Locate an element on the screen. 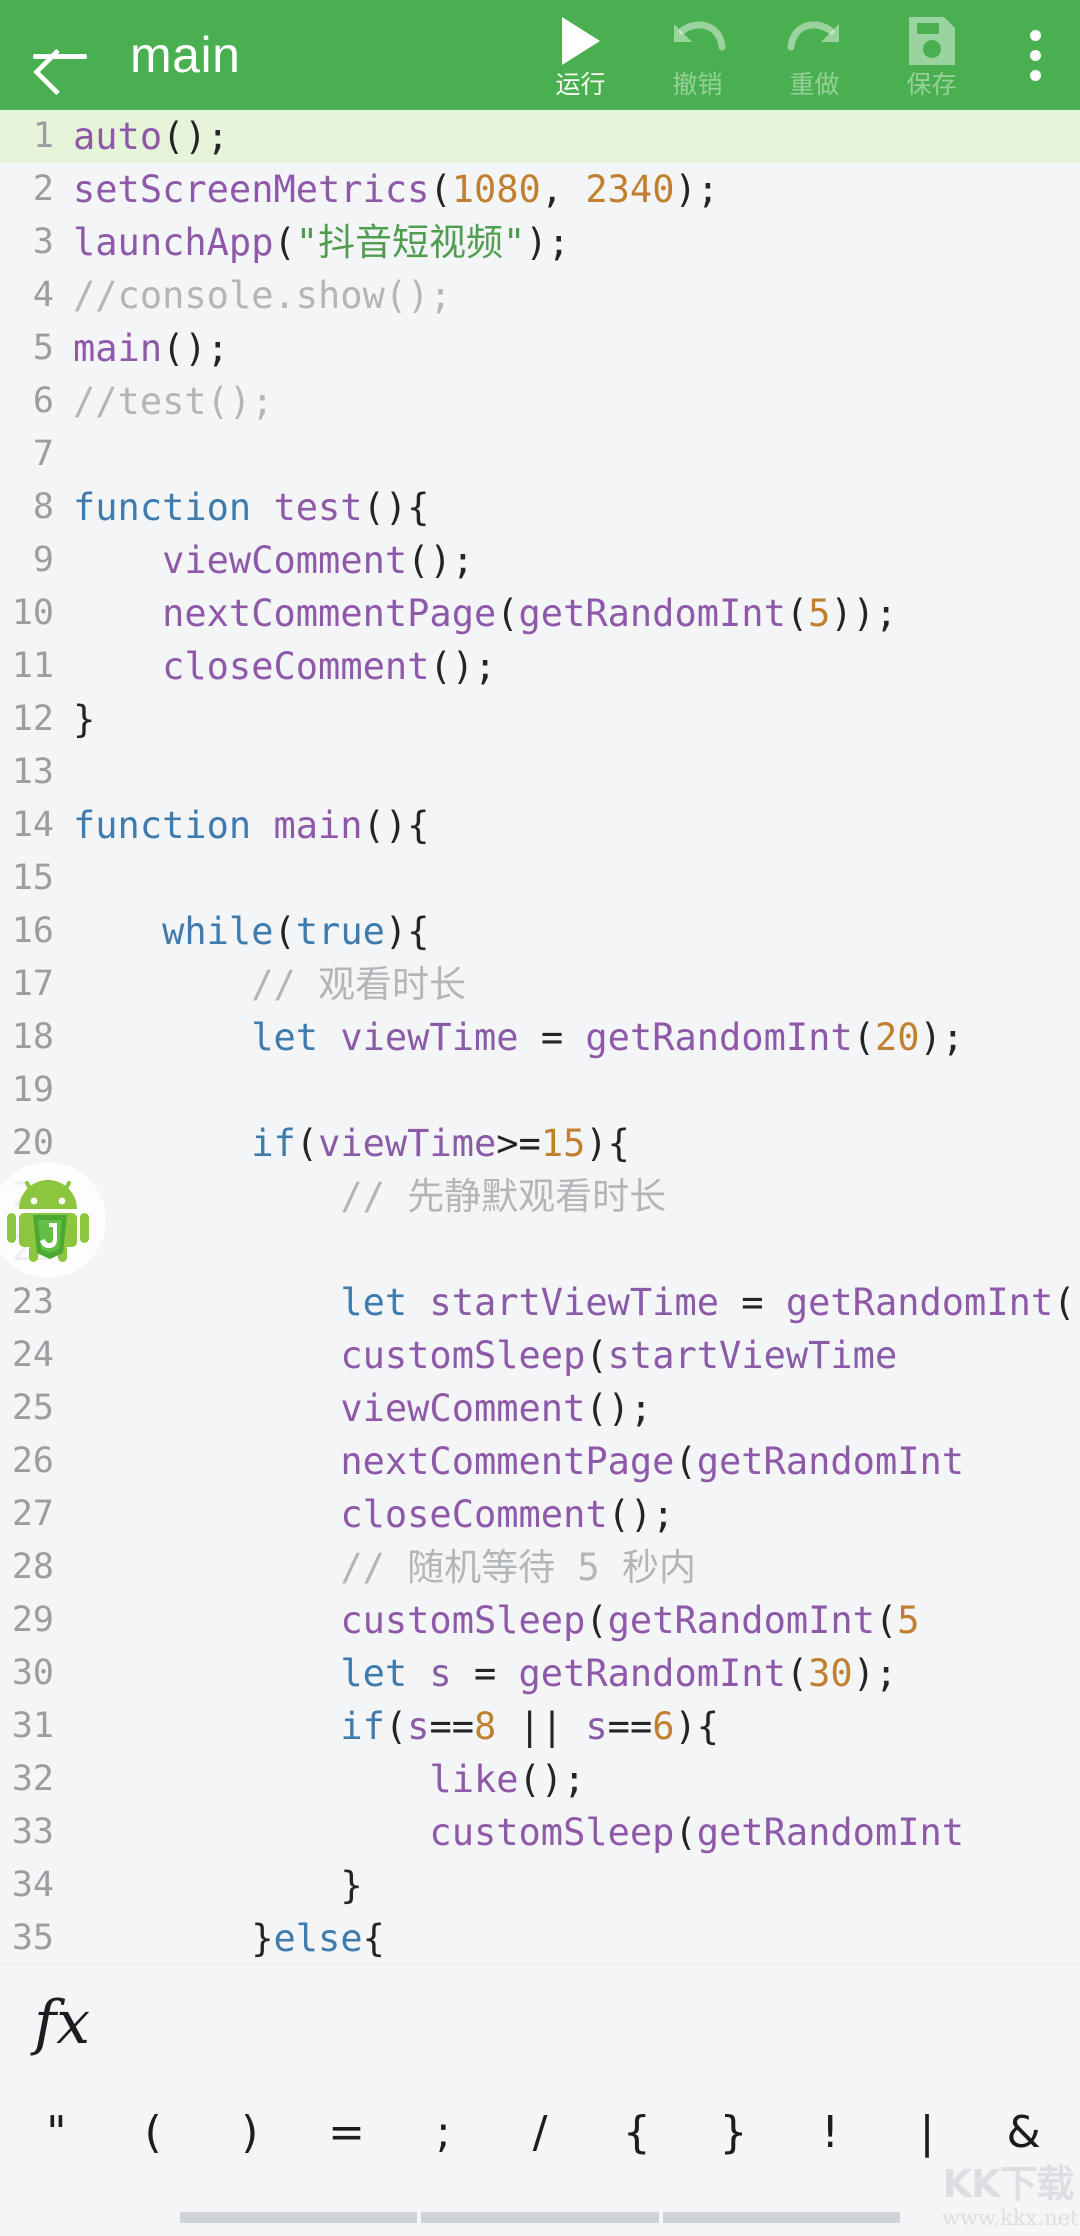 The image size is (1080, 2236). code-line: 33 customSleep(getRandomInt is located at coordinates (540, 1832).